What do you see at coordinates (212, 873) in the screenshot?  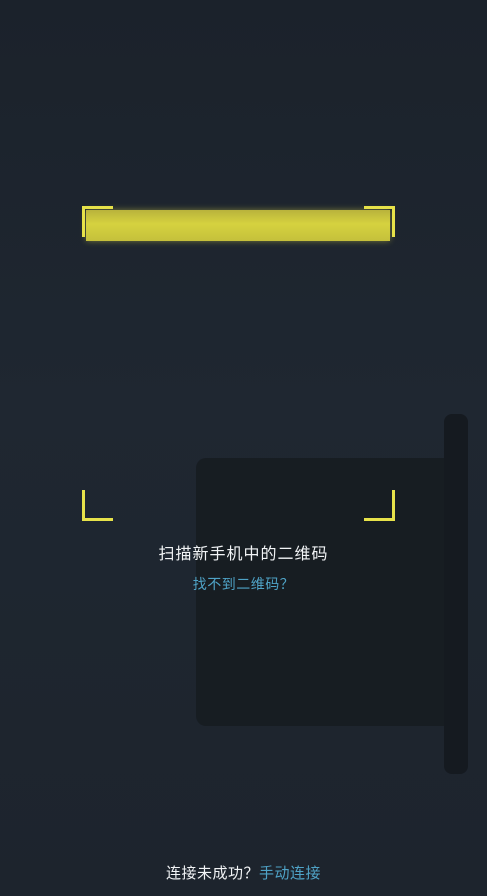 I see `connection-failed-label: 连接未成功？` at bounding box center [212, 873].